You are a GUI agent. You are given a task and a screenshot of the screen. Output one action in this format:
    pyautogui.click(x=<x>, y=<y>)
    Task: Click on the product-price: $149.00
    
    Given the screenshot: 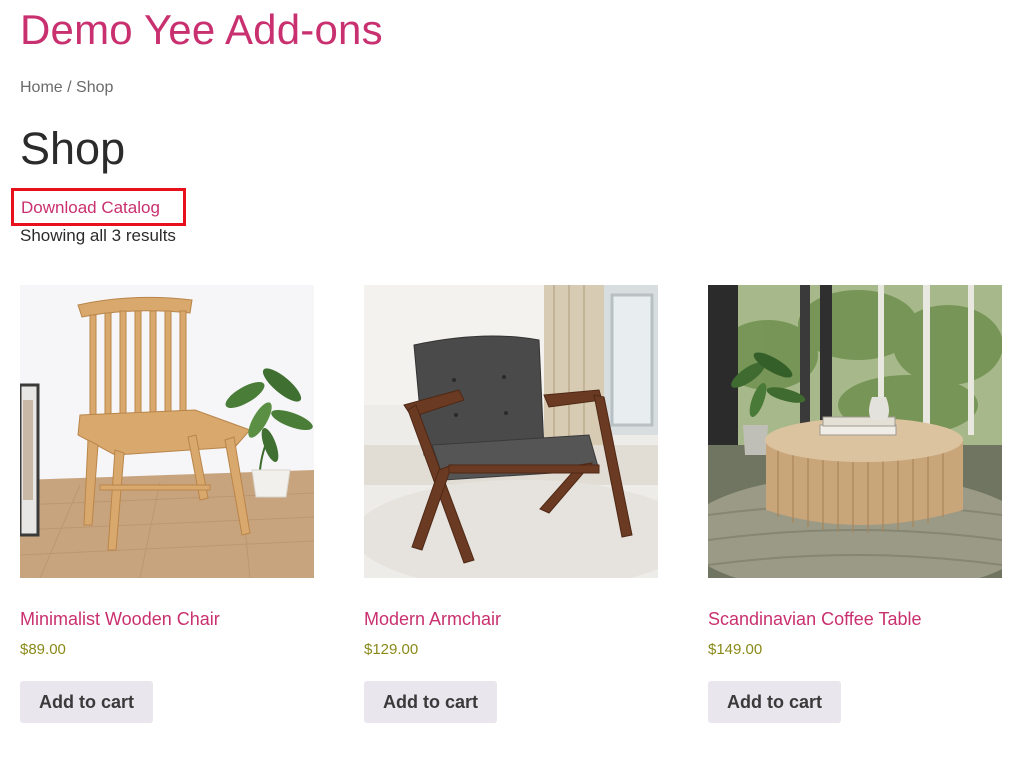 What is the action you would take?
    pyautogui.click(x=735, y=649)
    